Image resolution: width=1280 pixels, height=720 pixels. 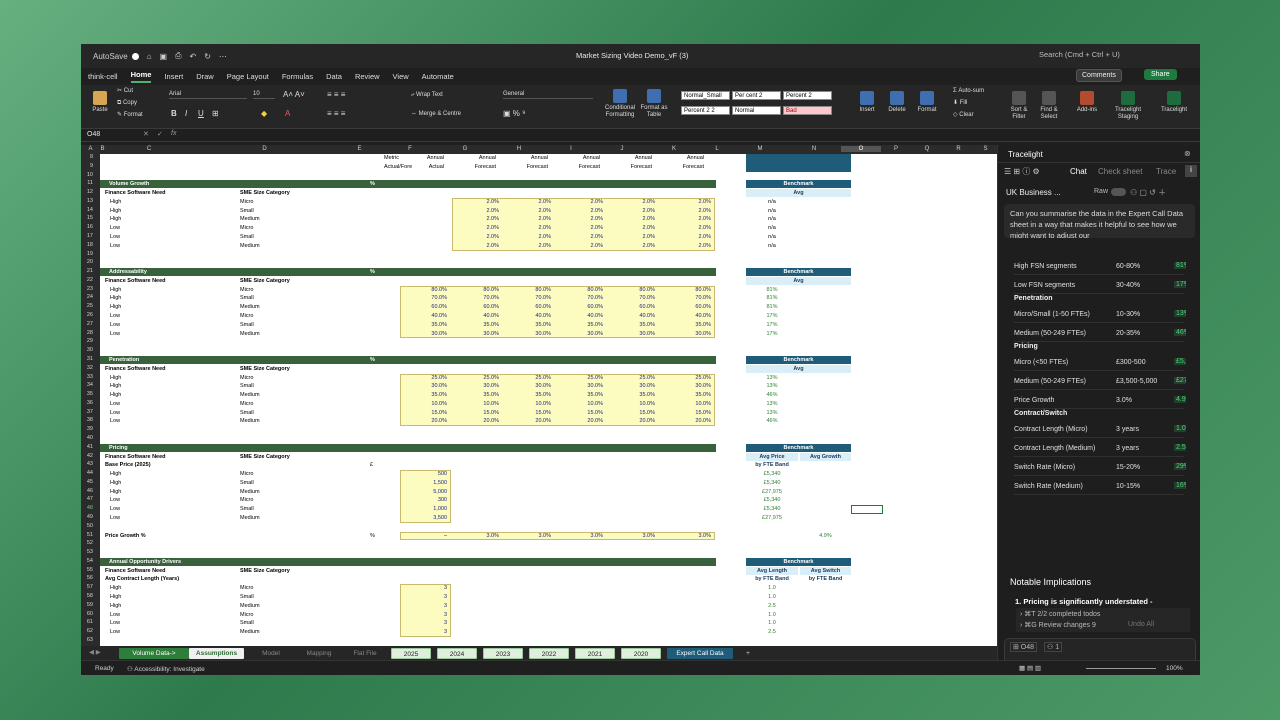 I want to click on column-header-s: S, so click(x=985, y=149).